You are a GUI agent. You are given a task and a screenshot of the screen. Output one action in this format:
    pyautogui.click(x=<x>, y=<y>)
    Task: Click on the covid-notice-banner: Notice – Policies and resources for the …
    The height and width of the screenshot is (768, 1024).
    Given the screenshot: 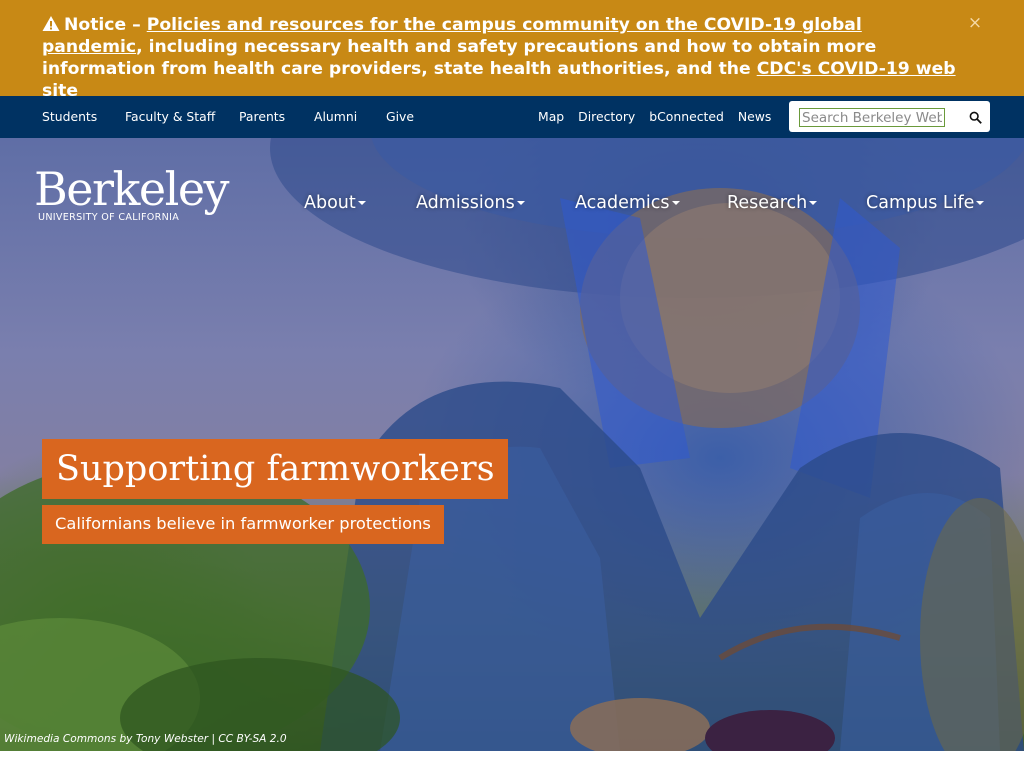 What is the action you would take?
    pyautogui.click(x=512, y=50)
    